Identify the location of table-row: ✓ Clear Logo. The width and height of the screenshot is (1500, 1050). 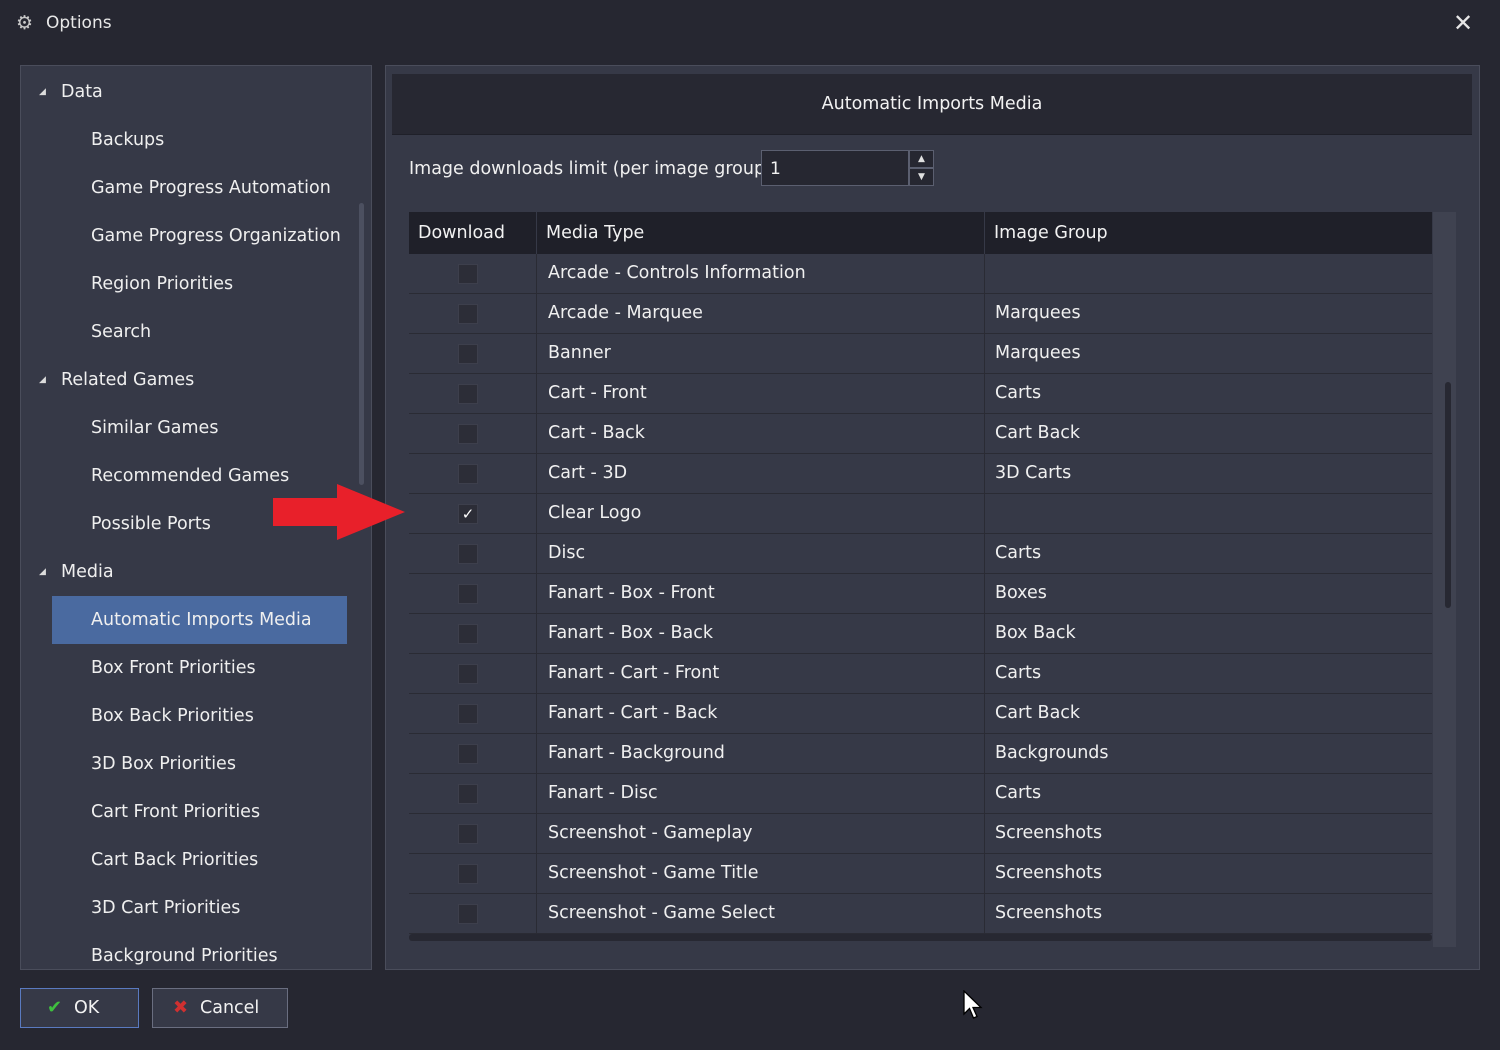
(920, 514).